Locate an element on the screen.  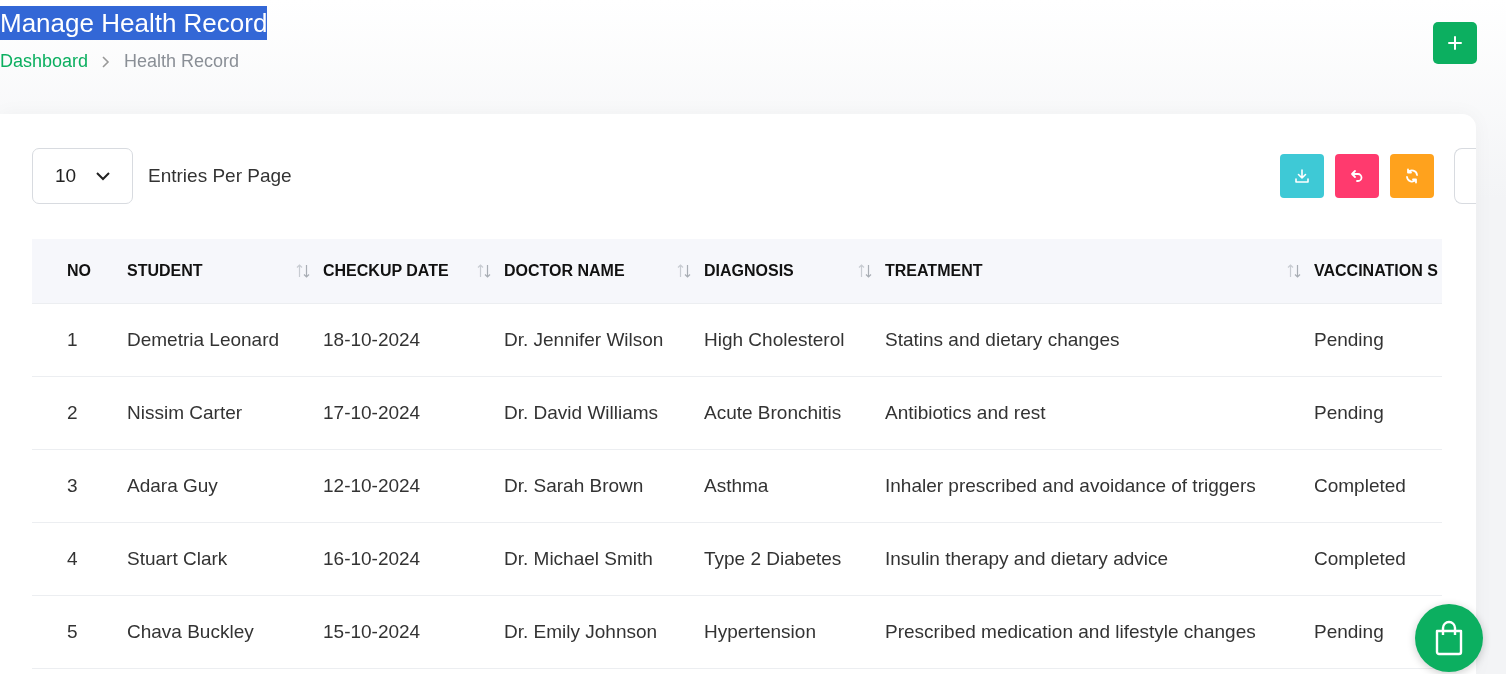
undo-arrow-icon is located at coordinates (1357, 176).